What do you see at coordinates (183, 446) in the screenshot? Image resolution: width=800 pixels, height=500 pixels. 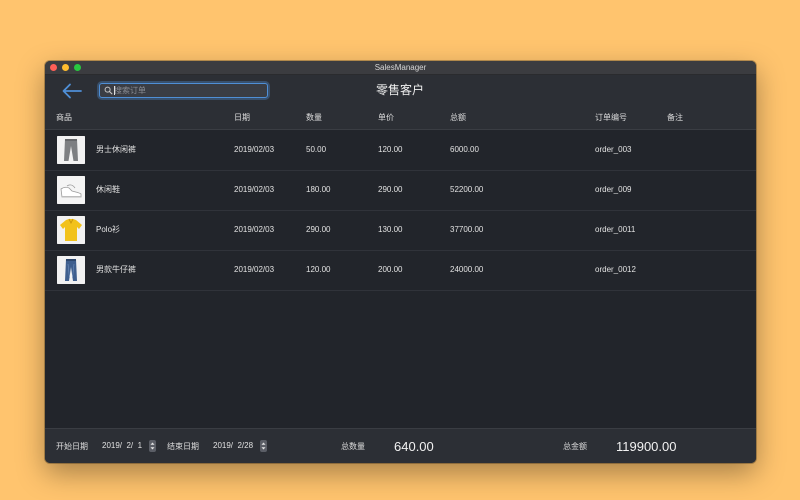 I see `end-date-label: 结束日期` at bounding box center [183, 446].